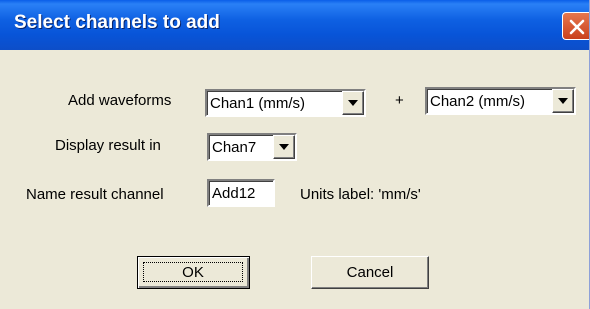  What do you see at coordinates (370, 272) in the screenshot?
I see `cancel-button: Cancel` at bounding box center [370, 272].